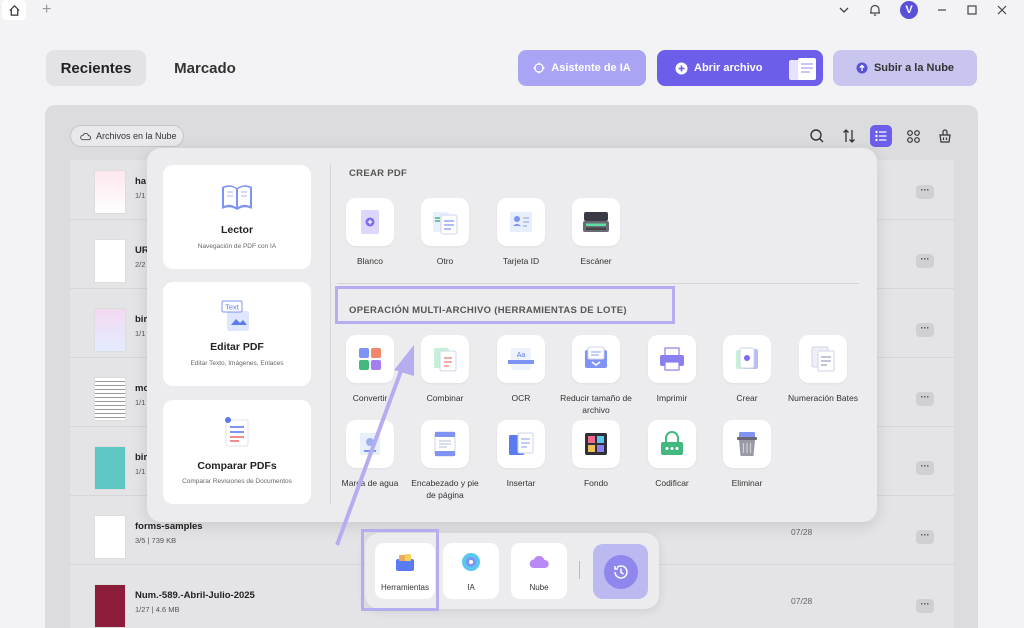  What do you see at coordinates (823, 369) in the screenshot?
I see `tool-bates: Numeración Bates` at bounding box center [823, 369].